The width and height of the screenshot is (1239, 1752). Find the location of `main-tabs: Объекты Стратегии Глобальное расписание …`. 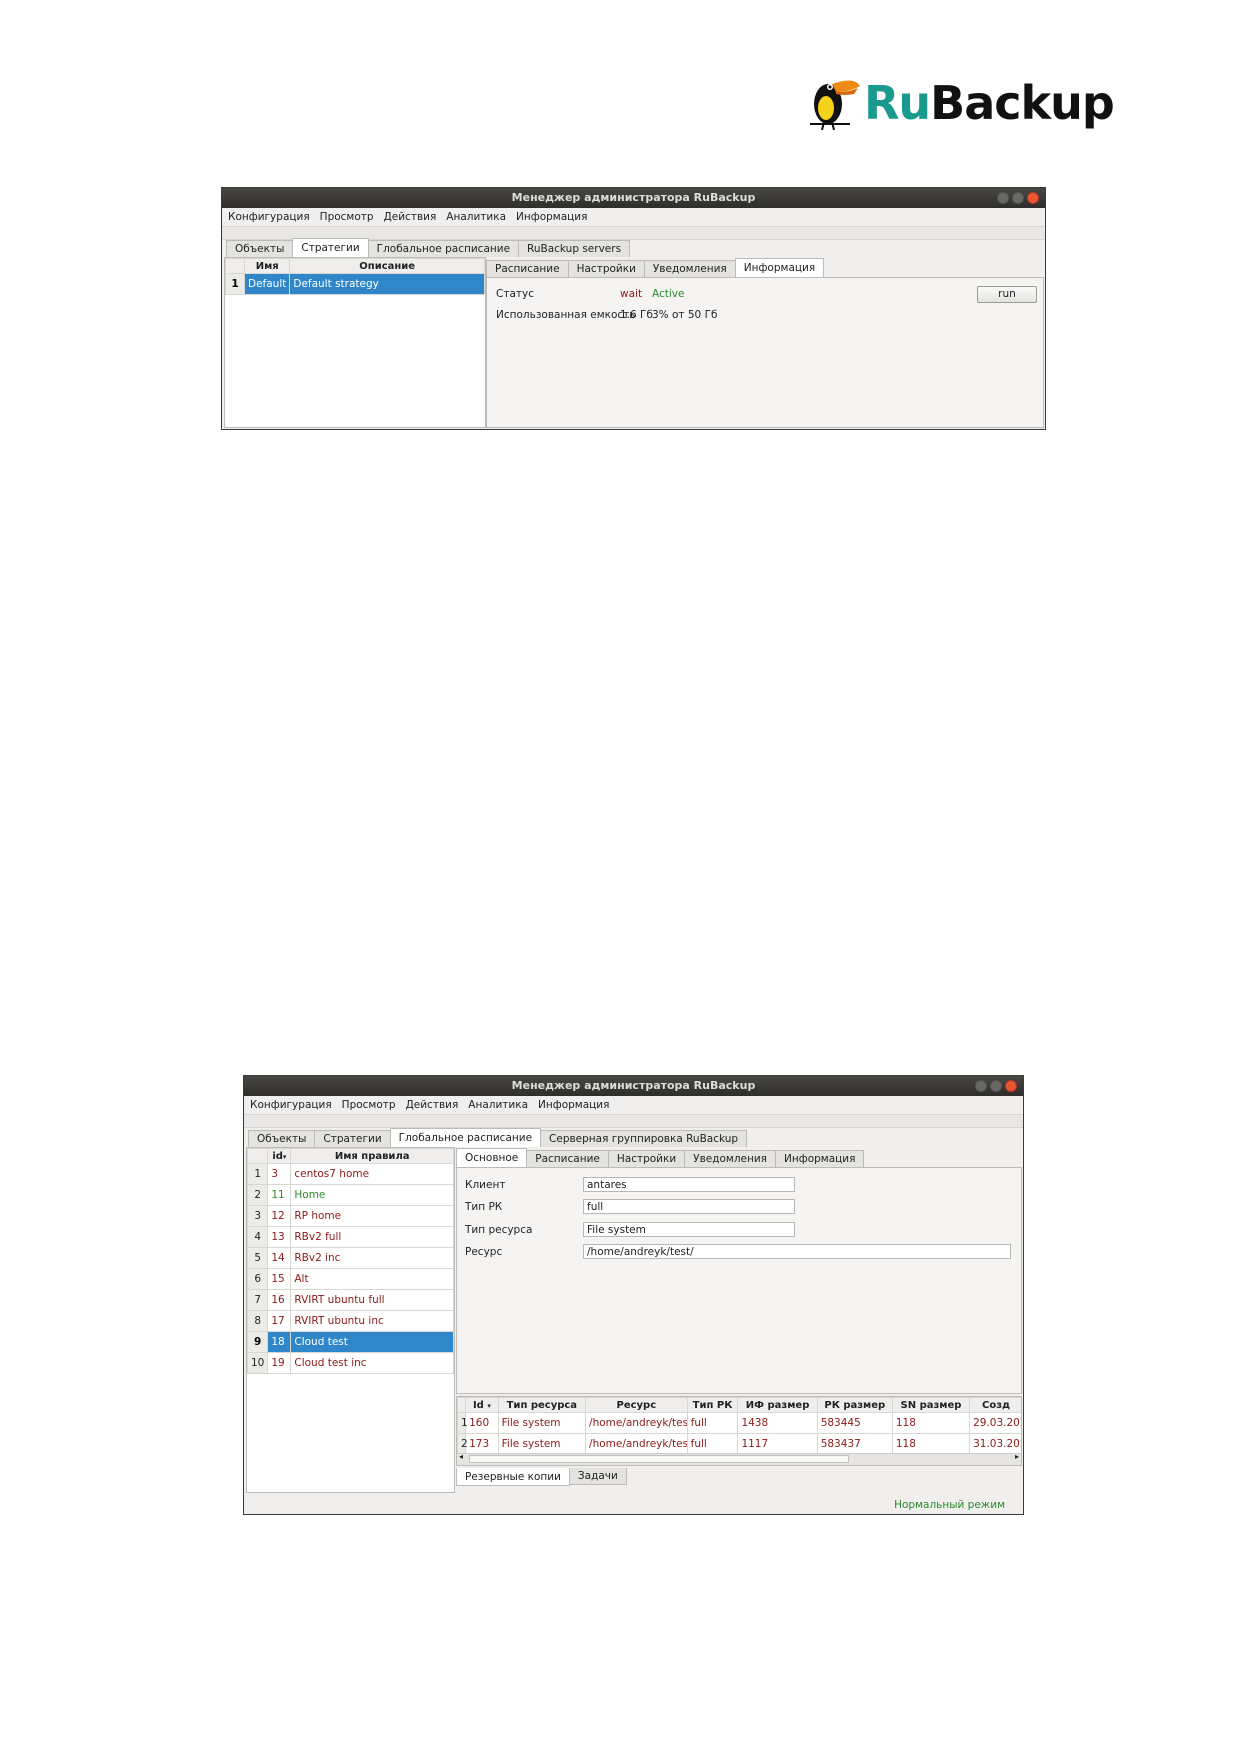

main-tabs: Объекты Стратегии Глобальное расписание … is located at coordinates (428, 247).